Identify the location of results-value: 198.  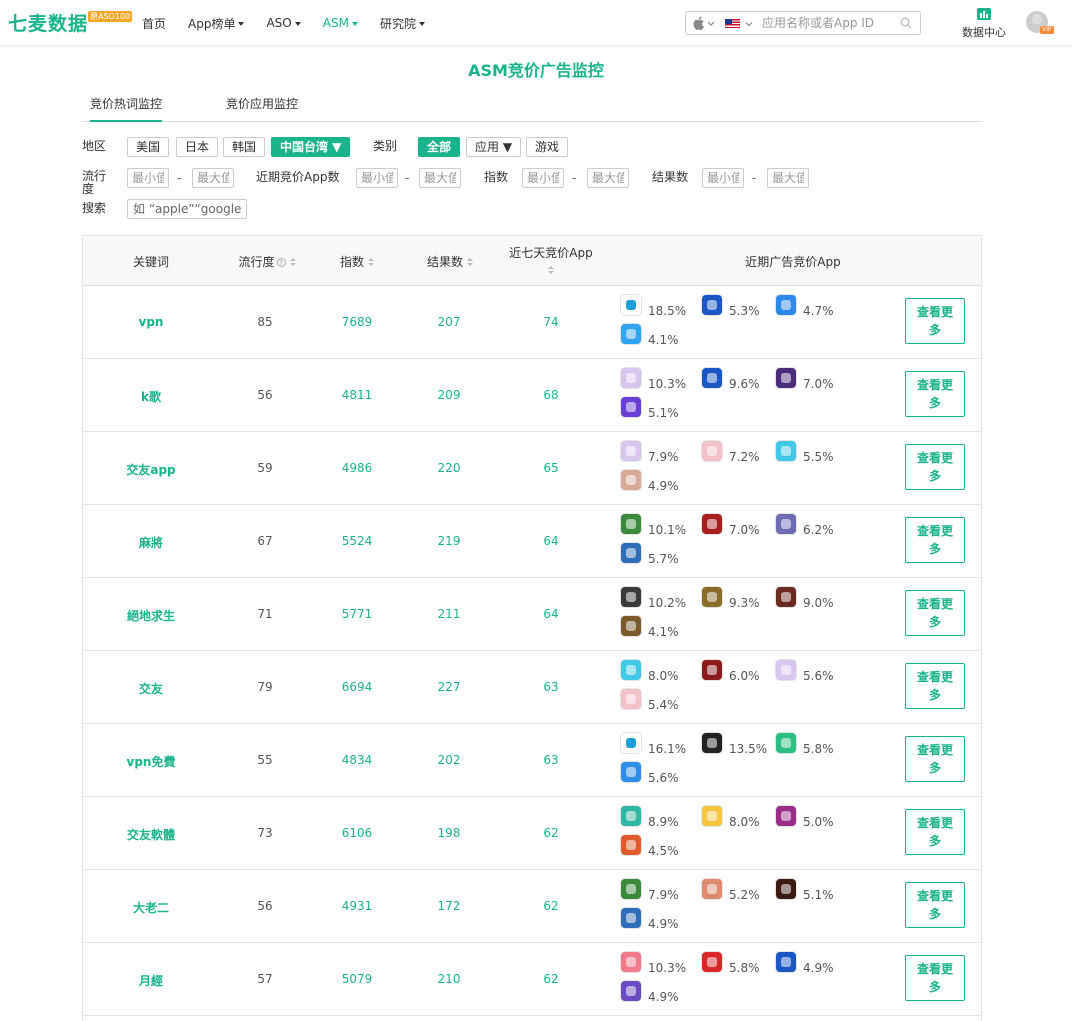
(449, 833).